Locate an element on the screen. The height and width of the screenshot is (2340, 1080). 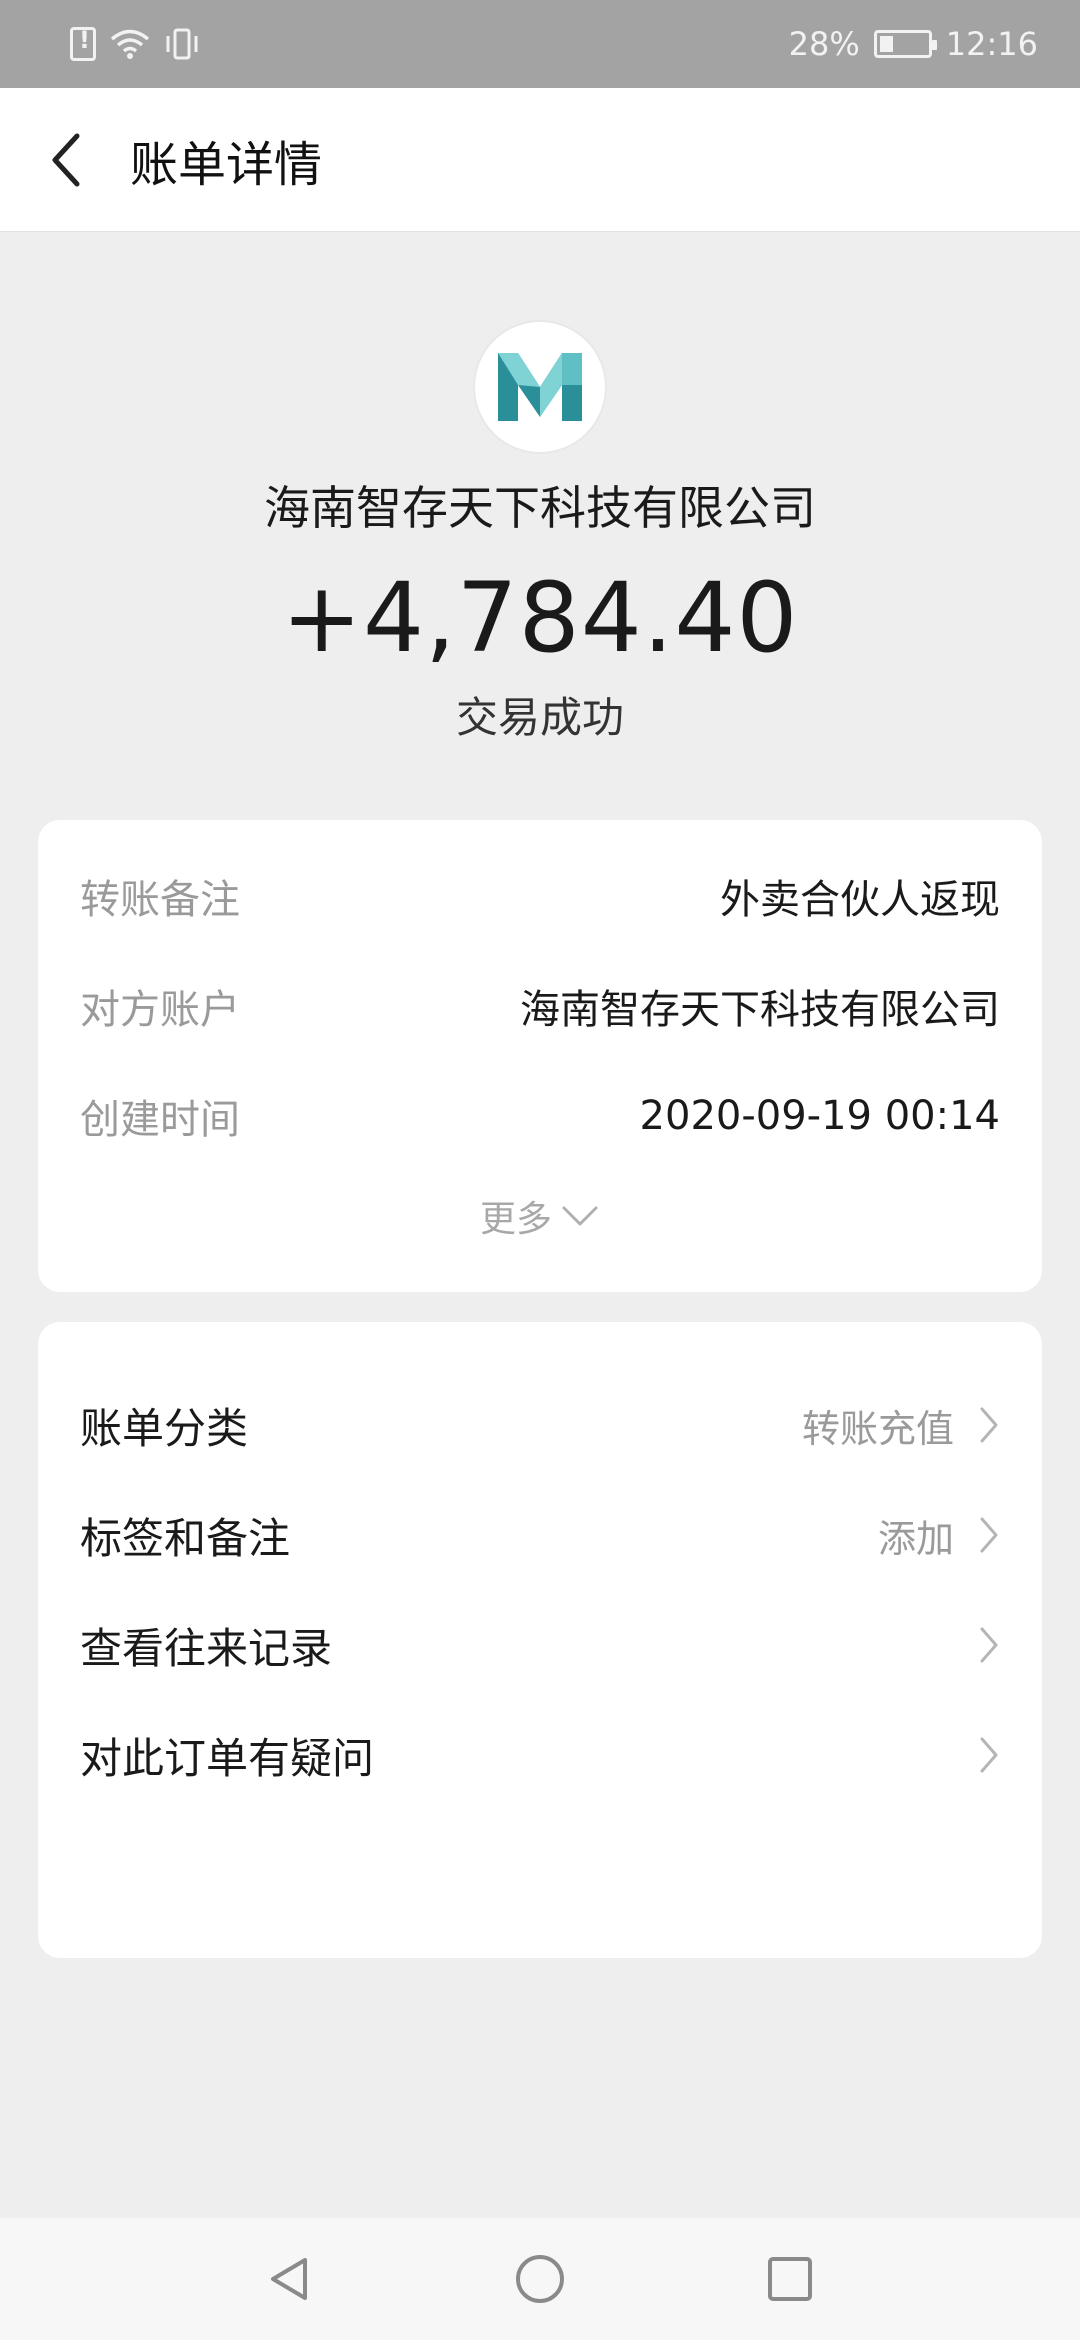
status-icons-right: 28% 12:16 is located at coordinates (913, 44).